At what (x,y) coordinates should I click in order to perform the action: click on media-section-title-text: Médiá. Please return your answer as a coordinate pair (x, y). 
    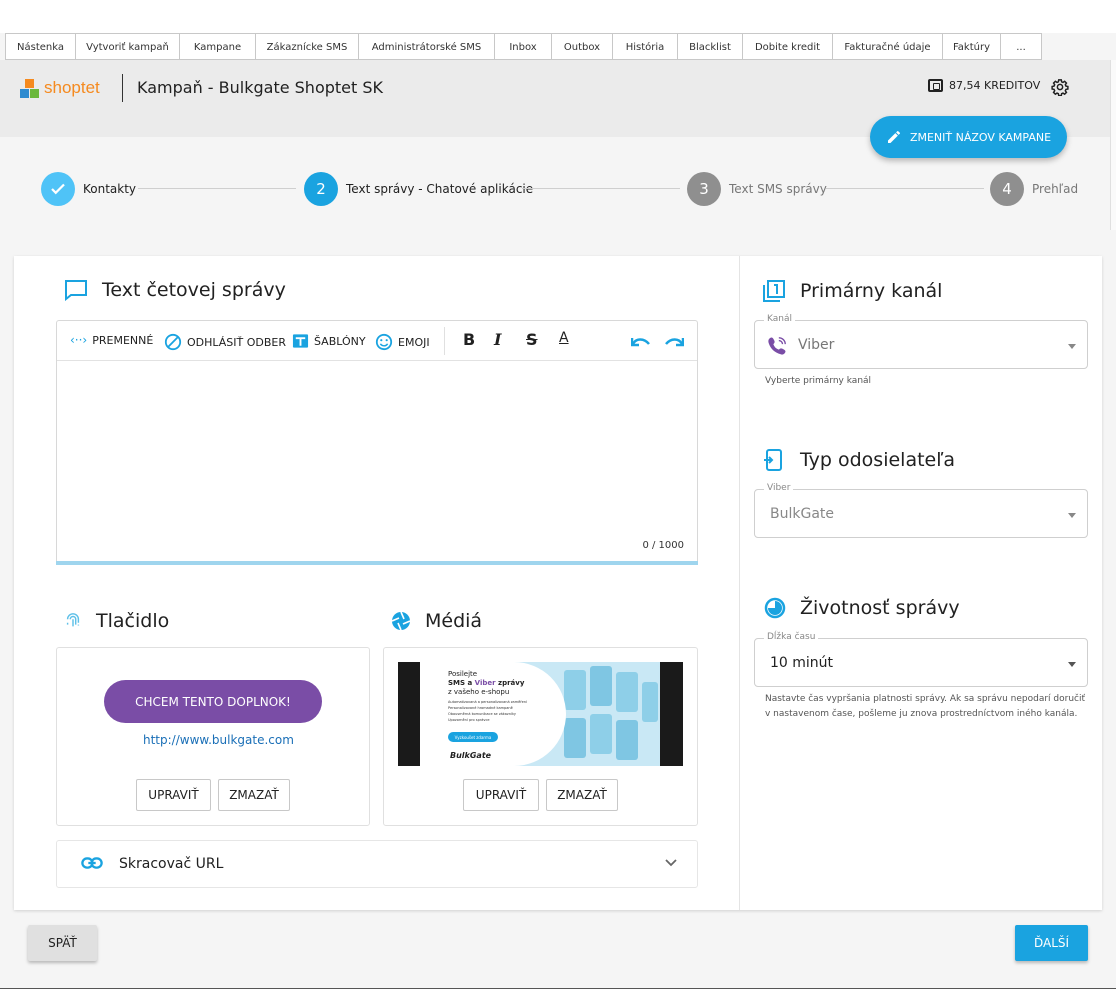
    Looking at the image, I should click on (454, 621).